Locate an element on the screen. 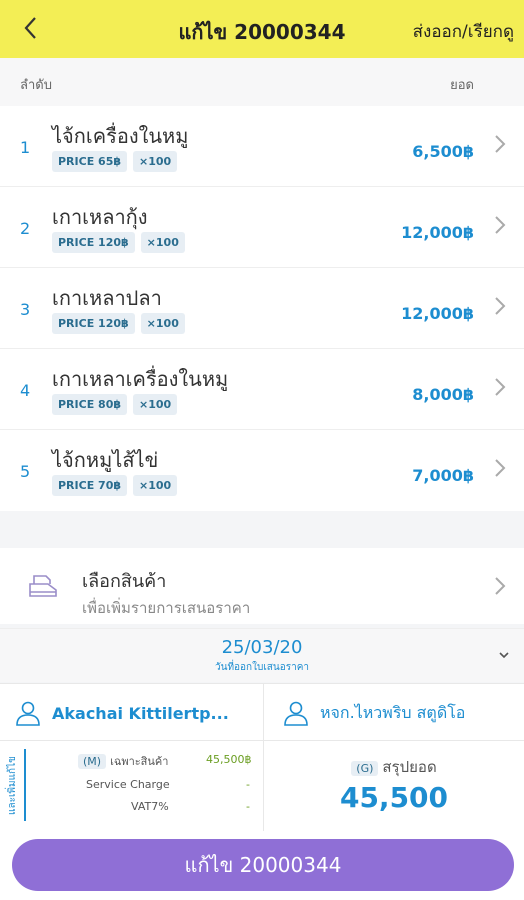  list-item: 2 เกาเหลากุ้ง PRICE 120฿ ×100 12,000฿ is located at coordinates (262, 227).